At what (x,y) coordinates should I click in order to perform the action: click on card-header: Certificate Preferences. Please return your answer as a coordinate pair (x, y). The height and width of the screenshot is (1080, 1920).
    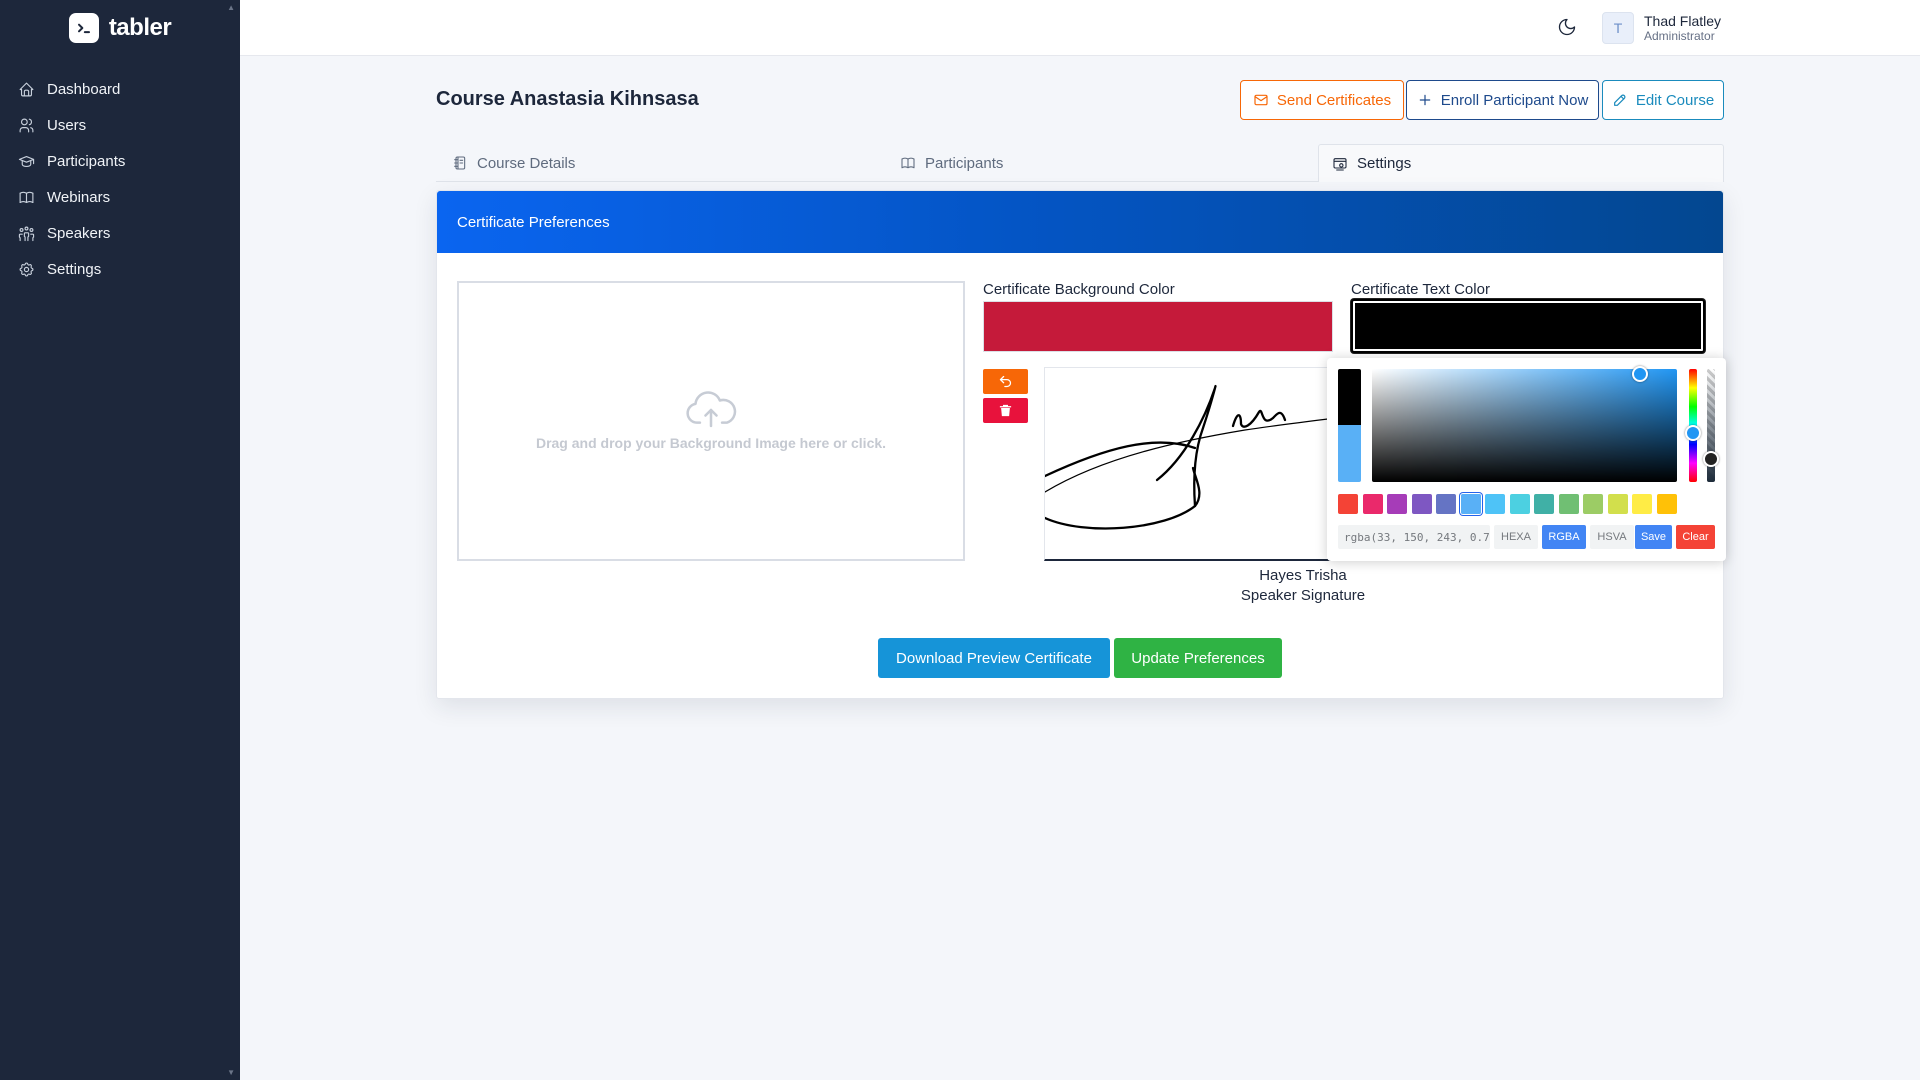
    Looking at the image, I should click on (1080, 222).